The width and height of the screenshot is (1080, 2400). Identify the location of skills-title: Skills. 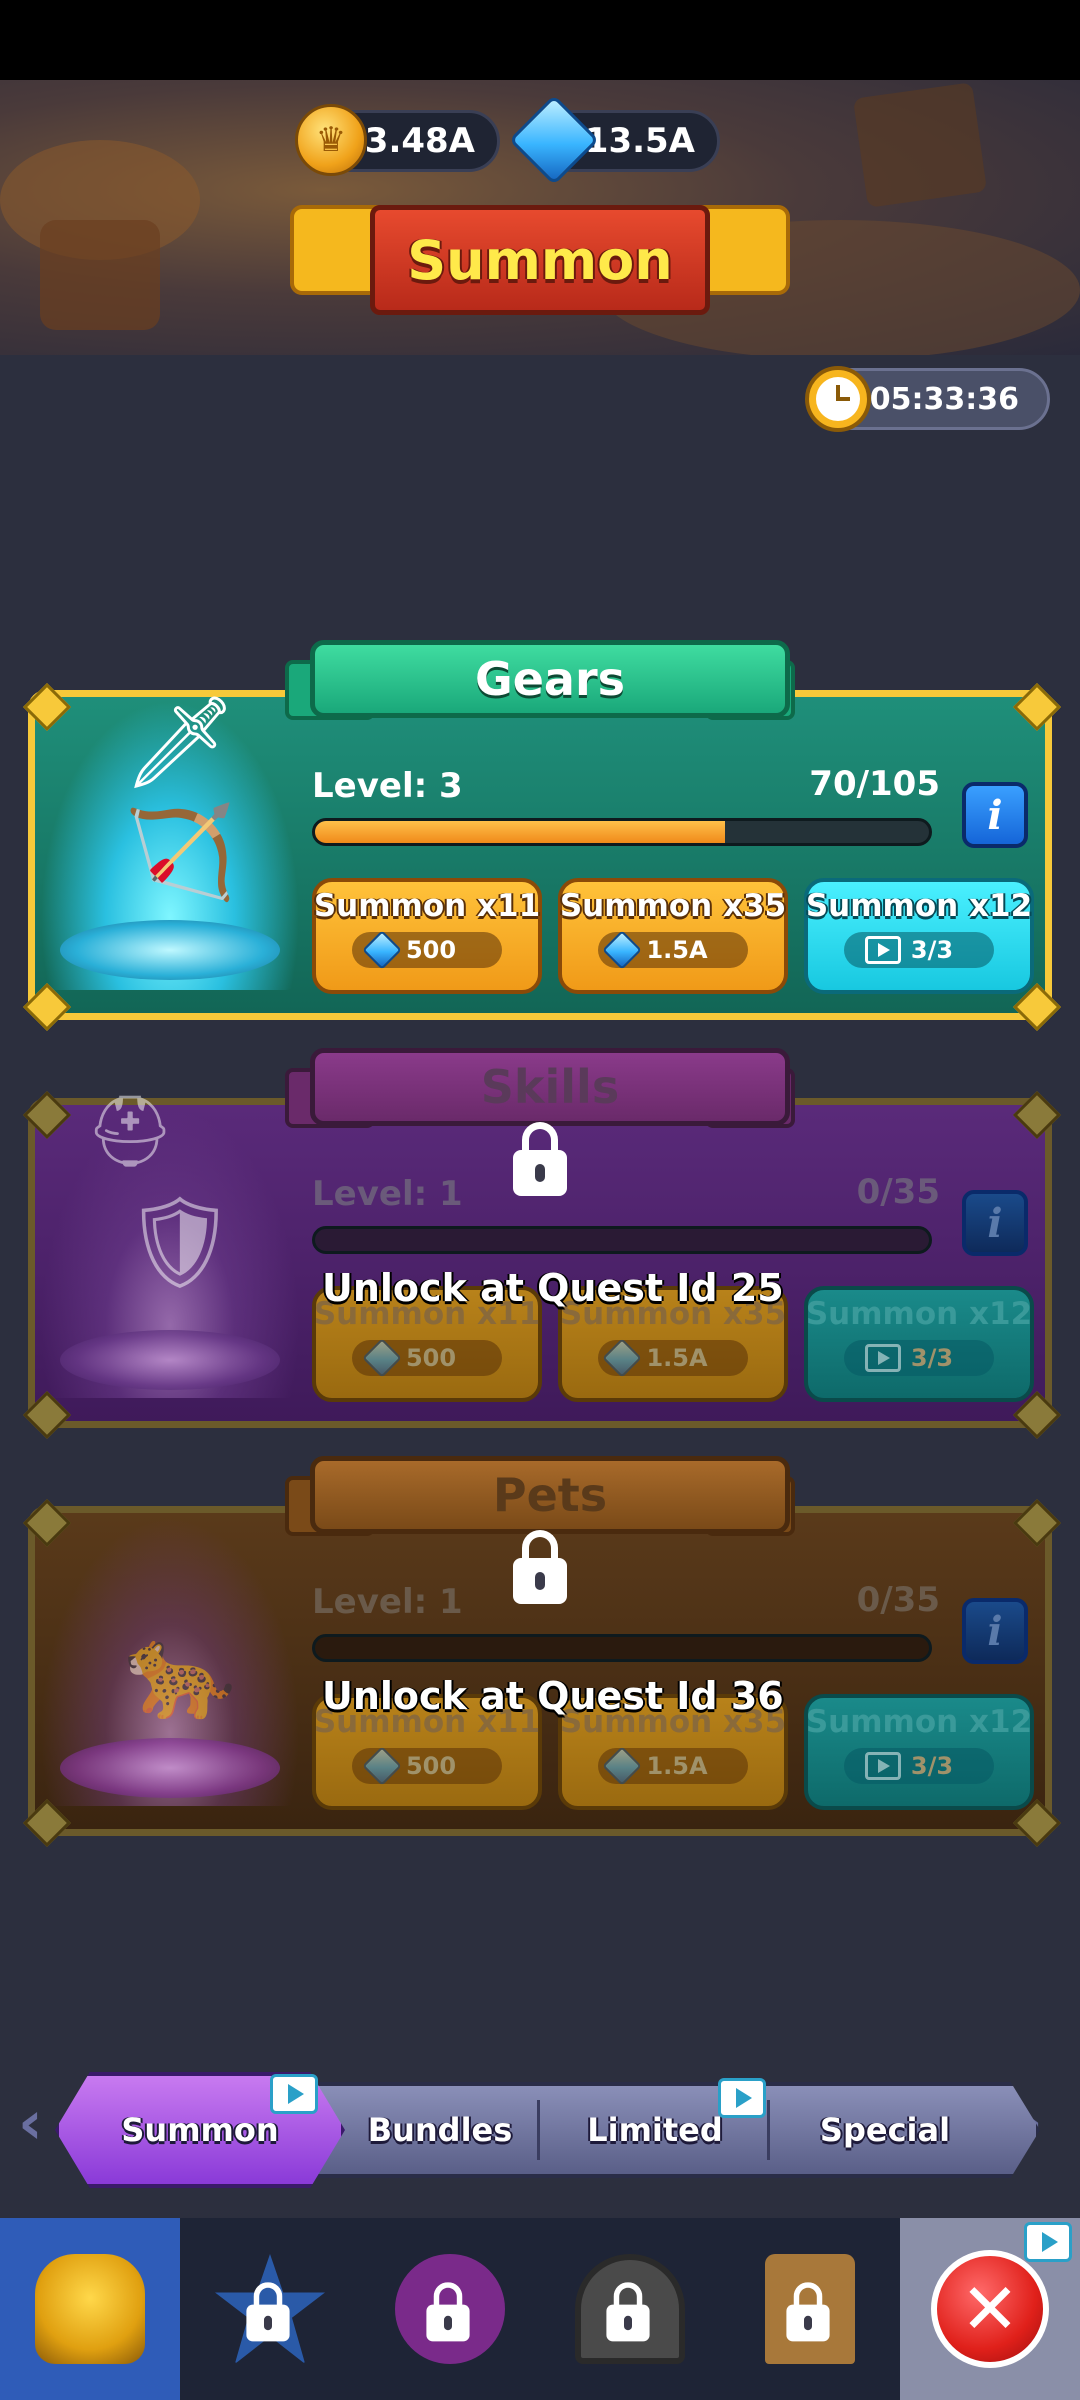
(550, 1087).